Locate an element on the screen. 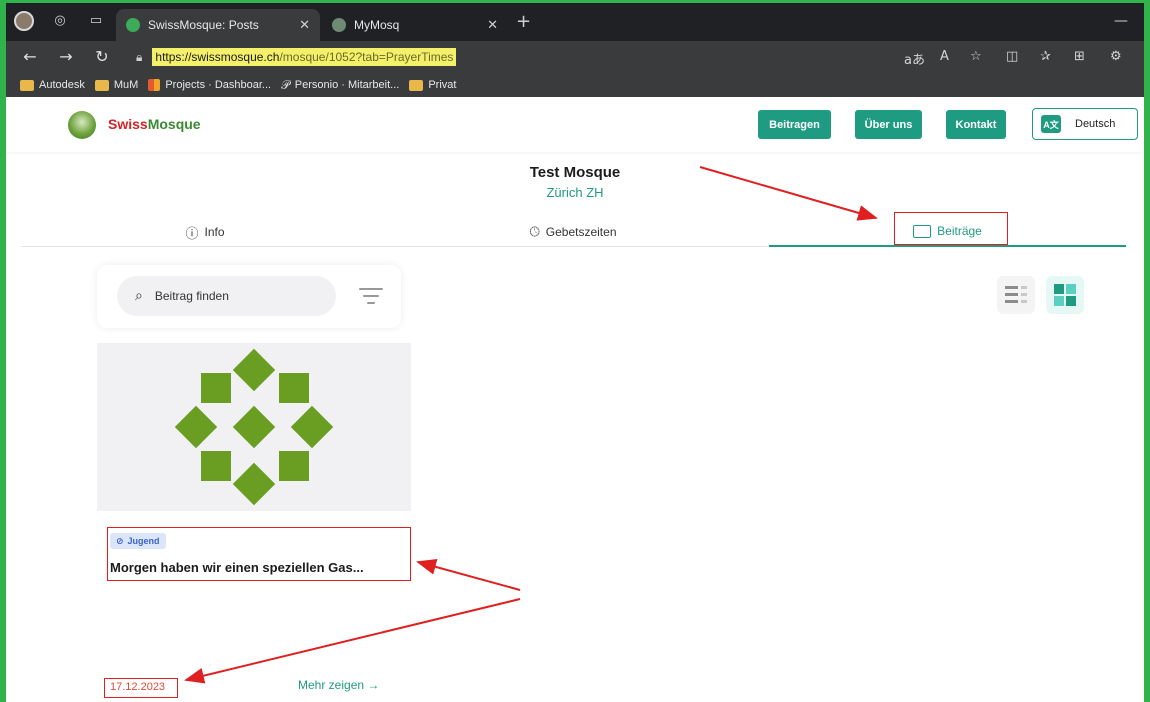 Image resolution: width=1150 pixels, height=702 pixels. bookmark-autodesk: Autodesk is located at coordinates (52, 85).